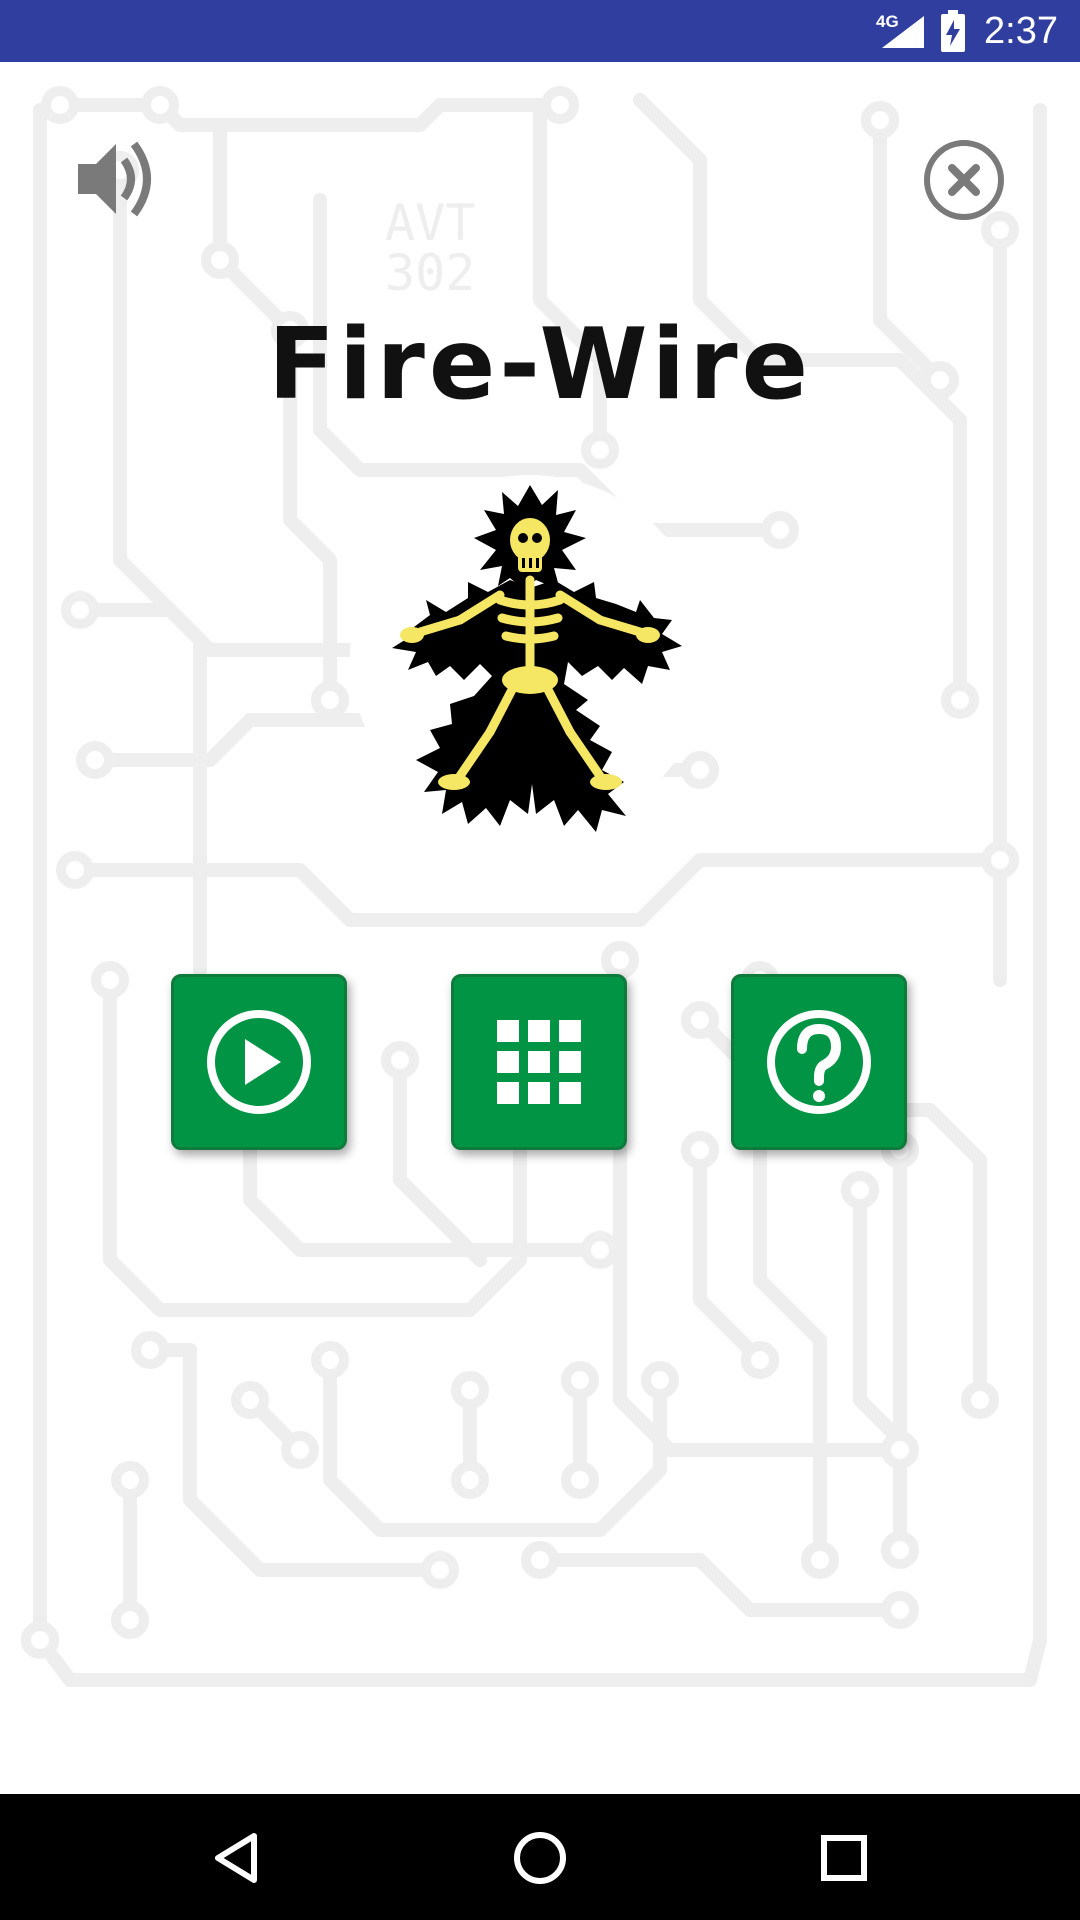 The height and width of the screenshot is (1920, 1080). What do you see at coordinates (540, 365) in the screenshot?
I see `game-title: Fire-Wire` at bounding box center [540, 365].